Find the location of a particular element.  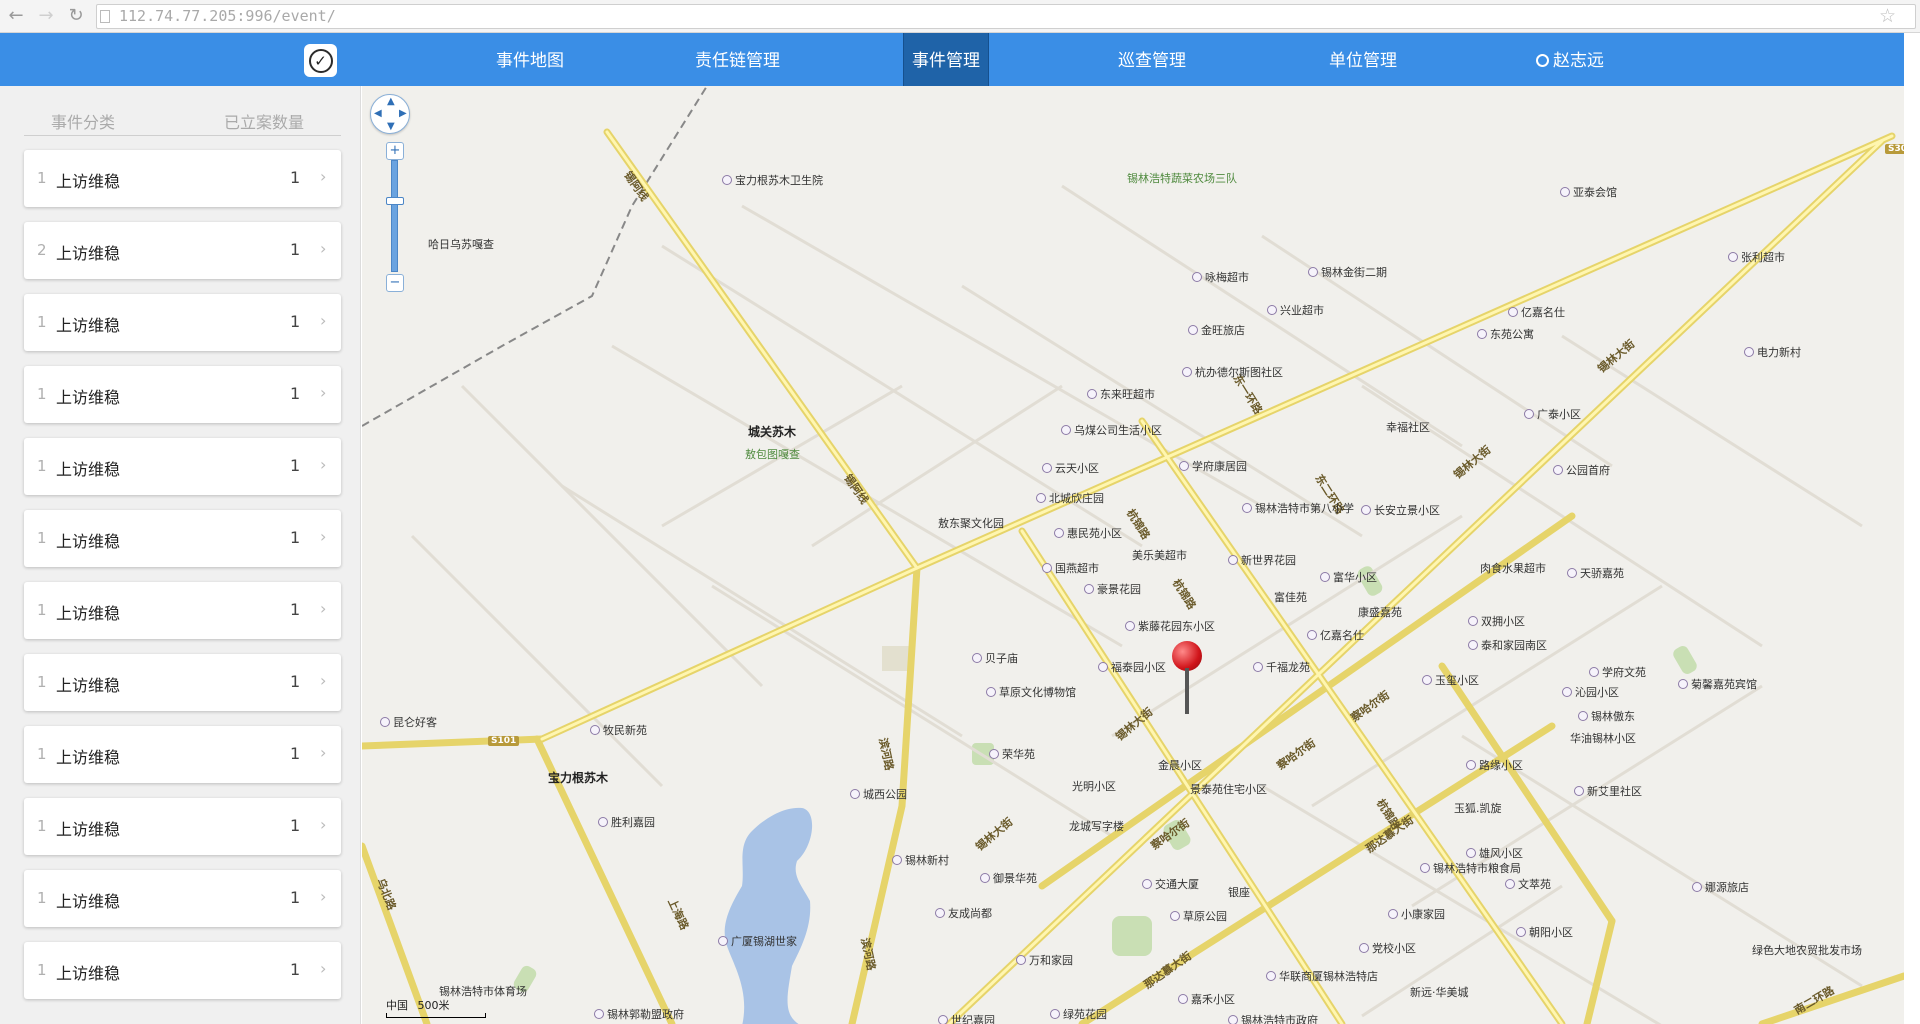

map-poi-label: 新远·华美城 is located at coordinates (1439, 992).